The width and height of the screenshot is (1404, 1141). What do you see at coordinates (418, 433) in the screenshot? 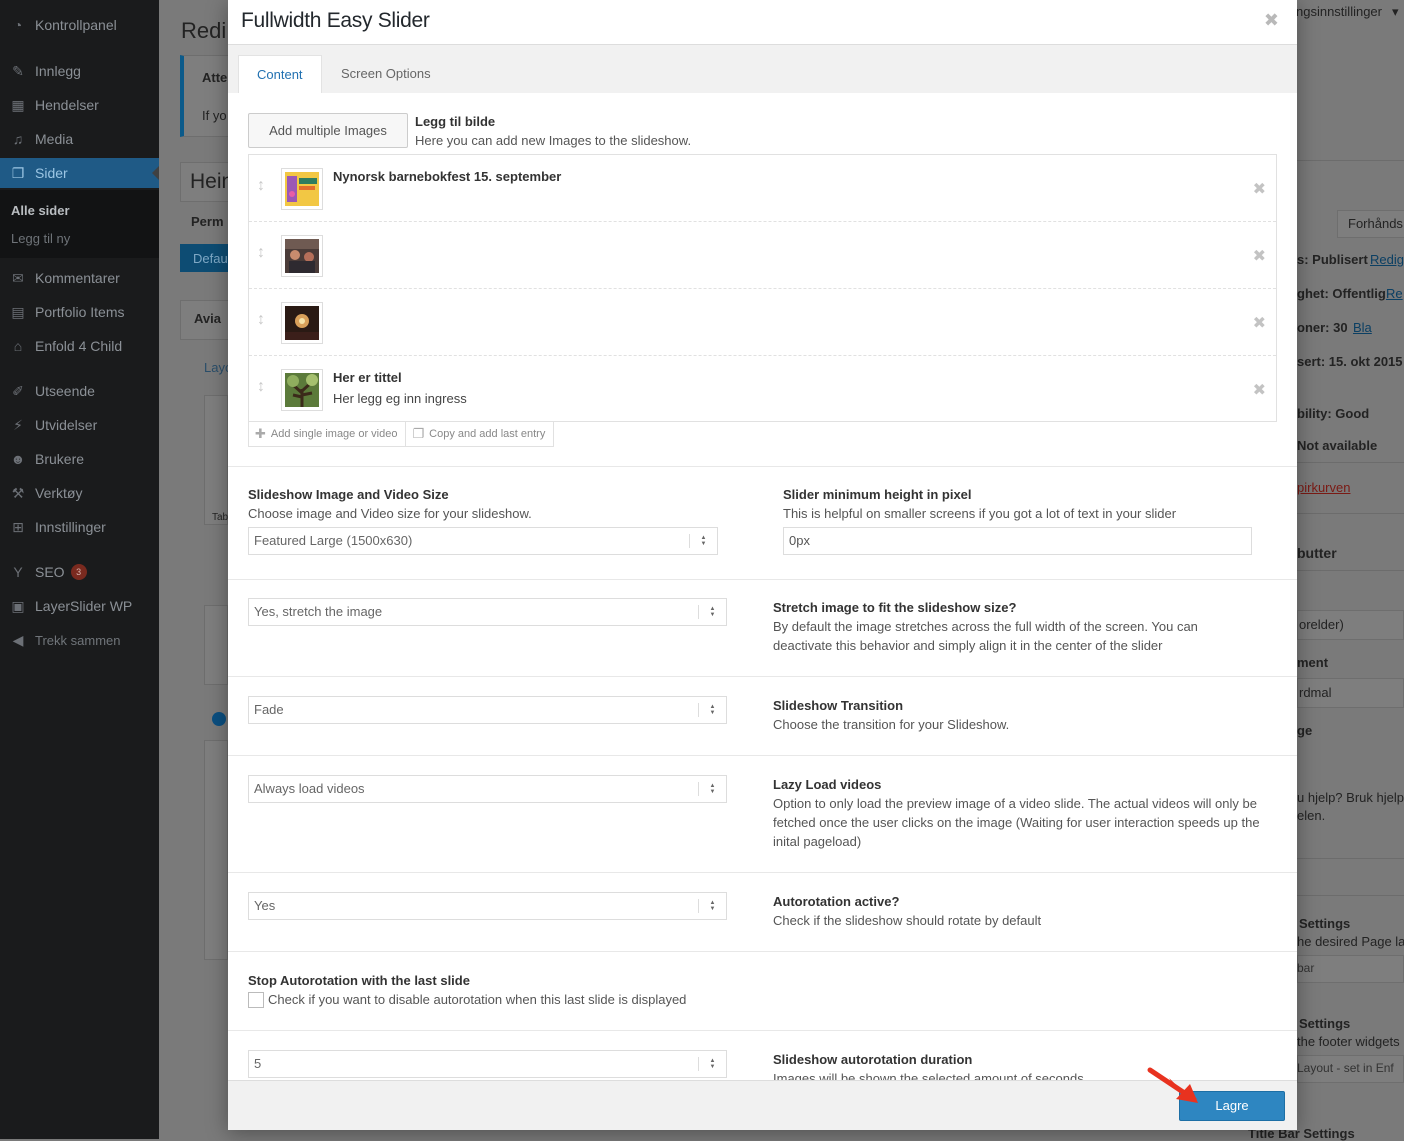
I see `copy-icon: ❐` at bounding box center [418, 433].